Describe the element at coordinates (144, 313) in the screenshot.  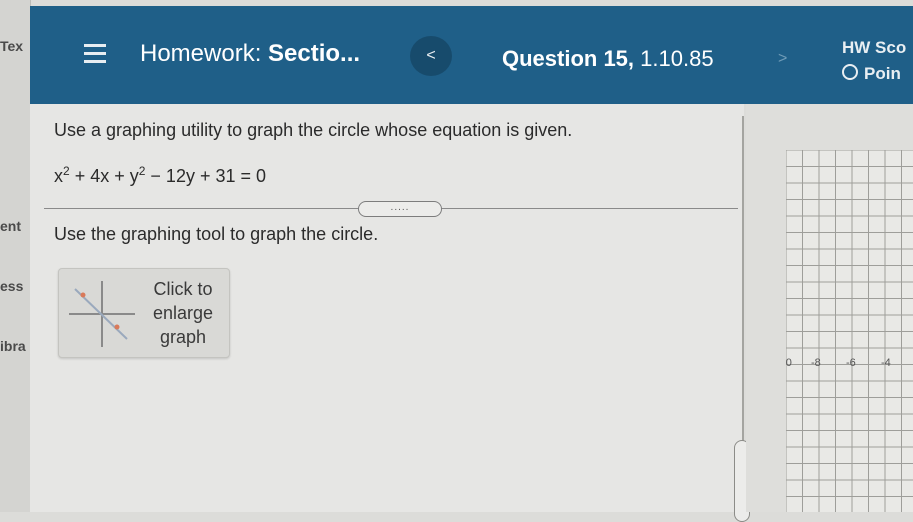
I see `enlarge-graph-button: Click to enlarge graph` at that location.